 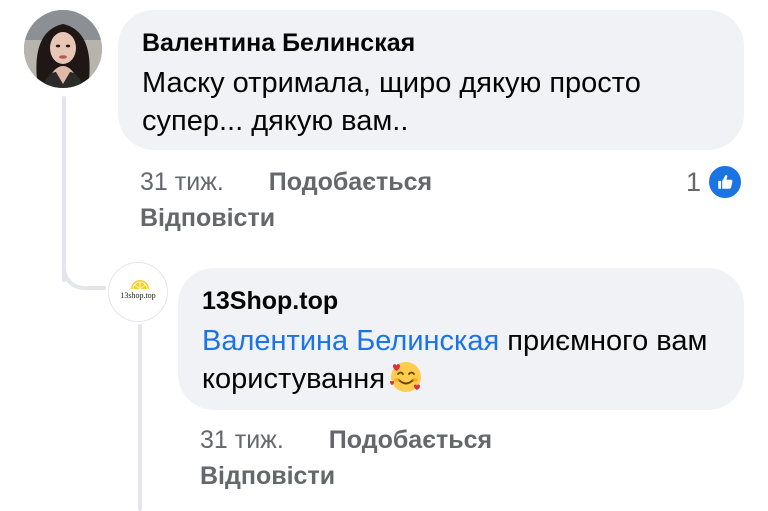 I want to click on comment-timestamp: 31 тиж., so click(x=182, y=182).